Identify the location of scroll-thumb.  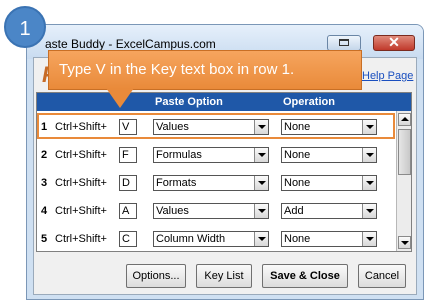
(404, 152).